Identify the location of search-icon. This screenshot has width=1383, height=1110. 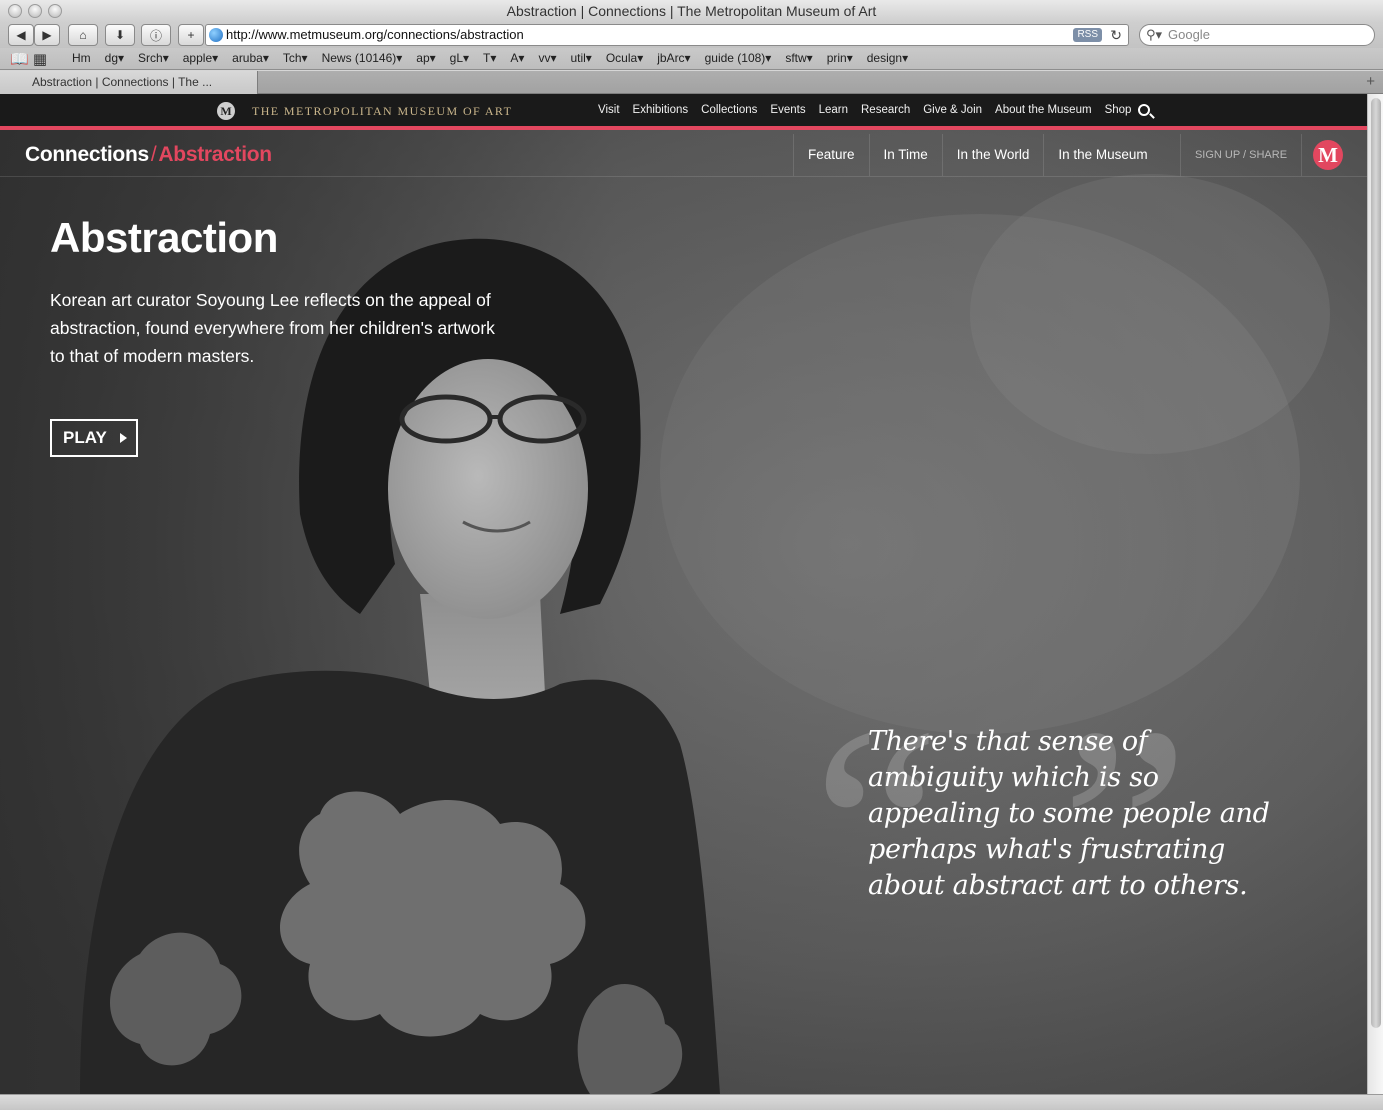
(1144, 110).